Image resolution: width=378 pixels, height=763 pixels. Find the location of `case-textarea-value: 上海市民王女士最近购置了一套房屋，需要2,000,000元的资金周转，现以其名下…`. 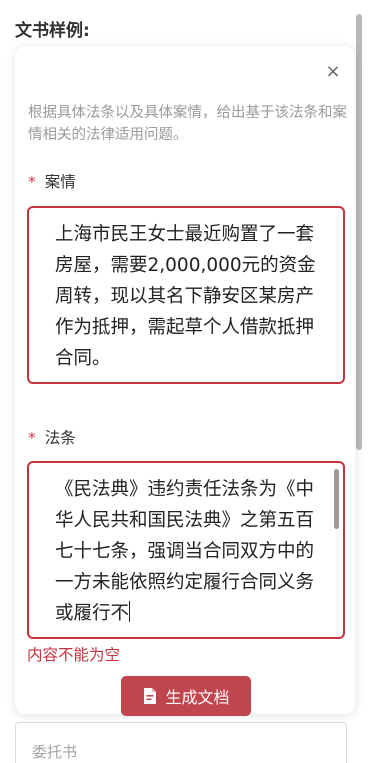

case-textarea-value: 上海市民王女士最近购置了一套房屋，需要2,000,000元的资金周转，现以其名下… is located at coordinates (185, 296).